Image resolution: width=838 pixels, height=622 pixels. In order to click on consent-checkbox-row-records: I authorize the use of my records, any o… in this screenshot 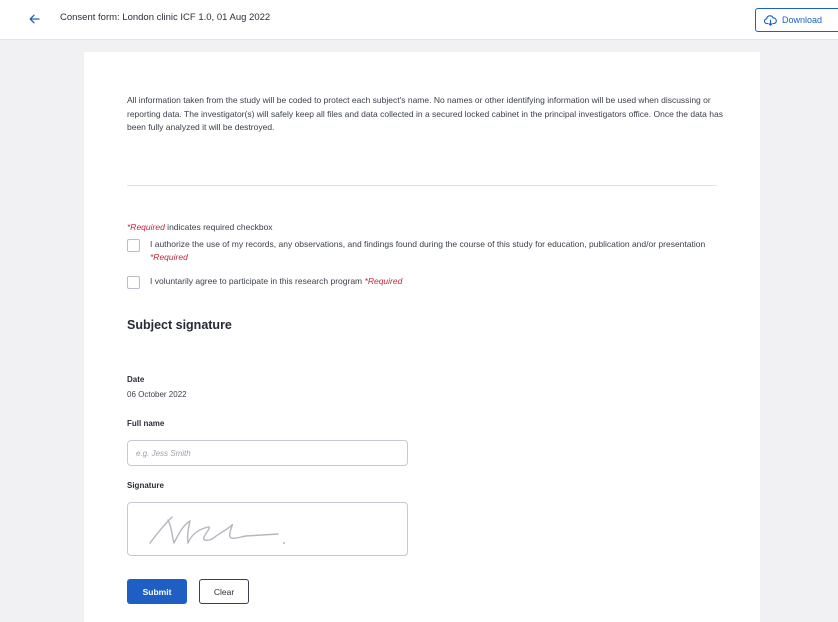, I will do `click(417, 250)`.